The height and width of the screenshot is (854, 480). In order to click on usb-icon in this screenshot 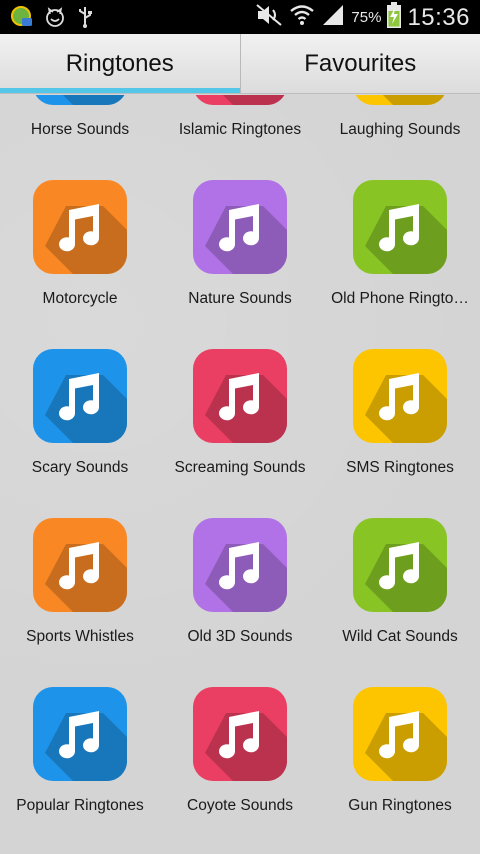, I will do `click(85, 19)`.